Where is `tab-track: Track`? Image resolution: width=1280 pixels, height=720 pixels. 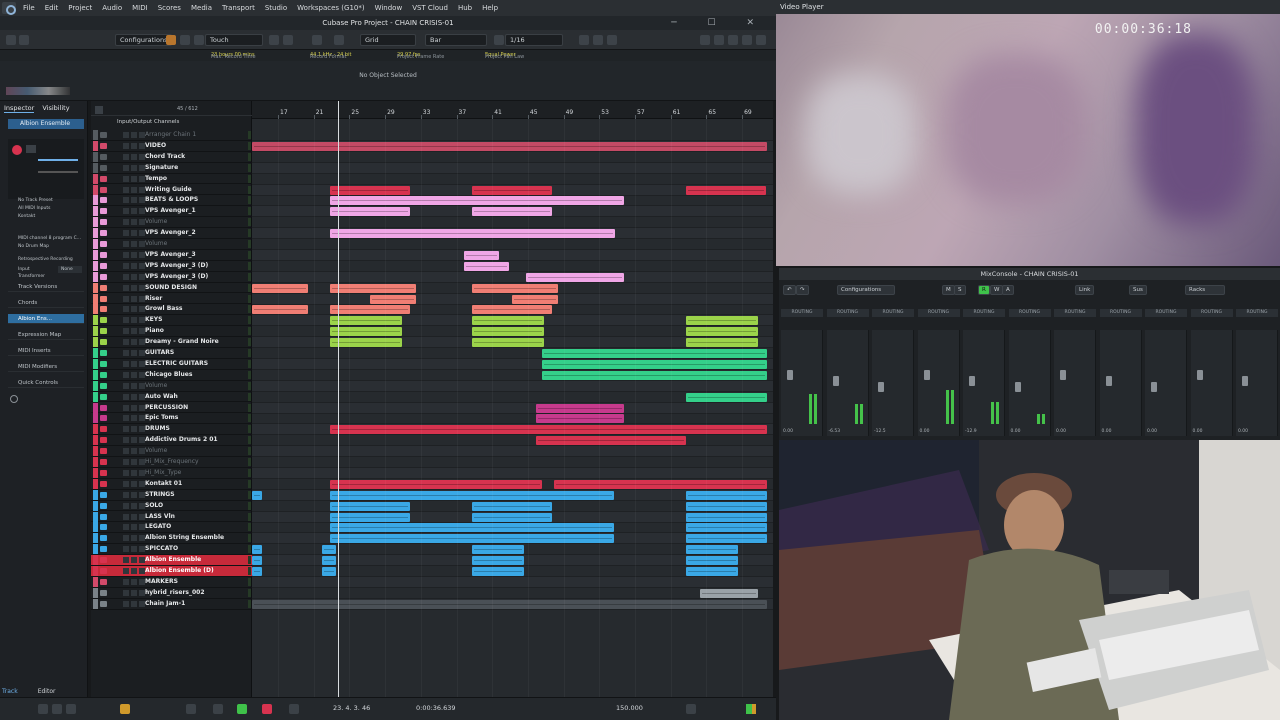
tab-track: Track is located at coordinates (10, 691).